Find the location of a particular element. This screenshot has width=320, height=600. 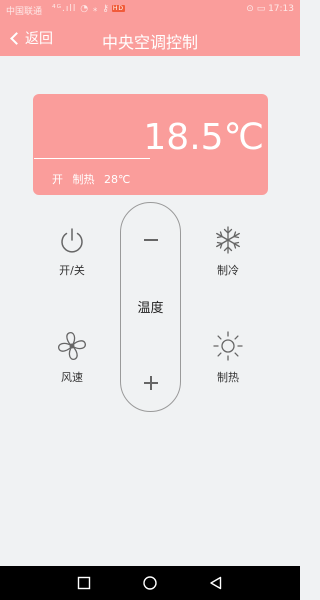

status-line: 开 制热 28℃ is located at coordinates (94, 179).